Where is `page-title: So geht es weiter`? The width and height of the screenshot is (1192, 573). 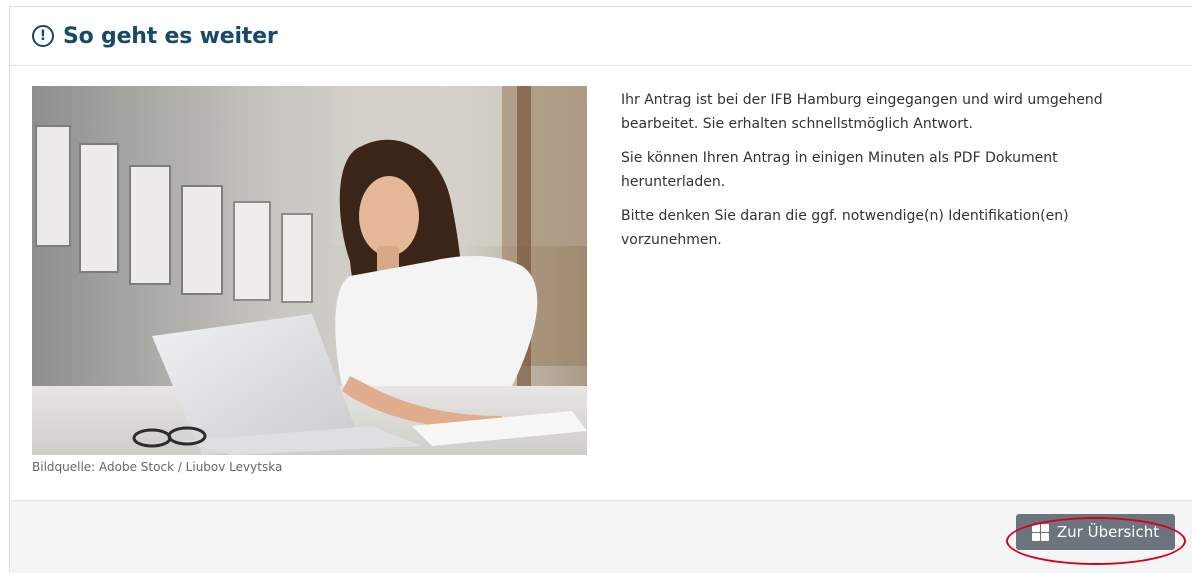
page-title: So geht es weiter is located at coordinates (170, 36).